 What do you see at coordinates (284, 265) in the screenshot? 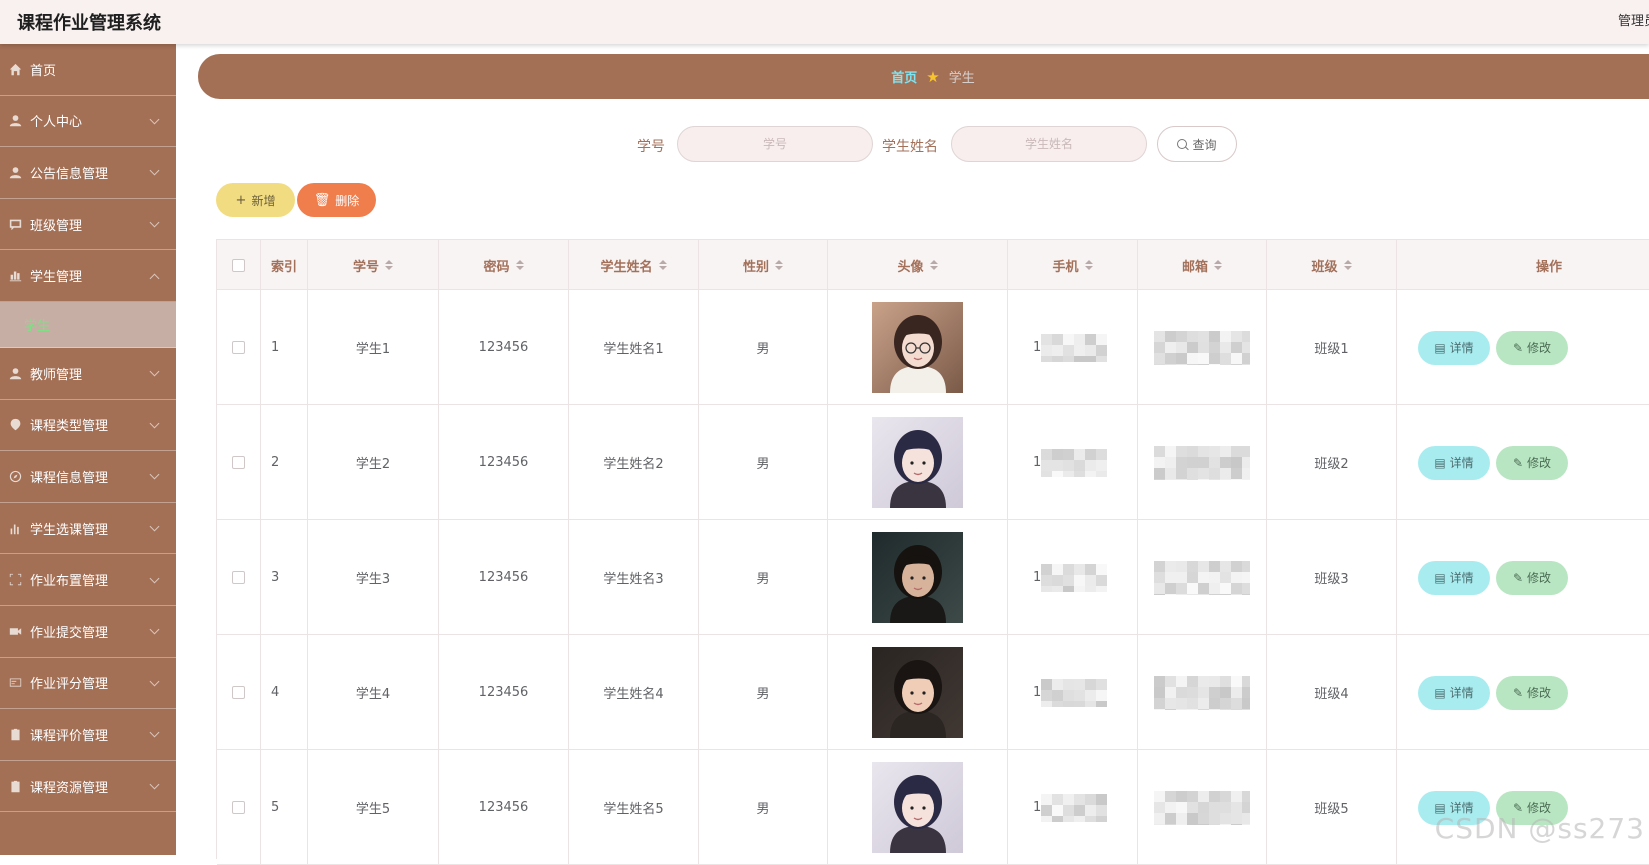
I see `col-index: 索引` at bounding box center [284, 265].